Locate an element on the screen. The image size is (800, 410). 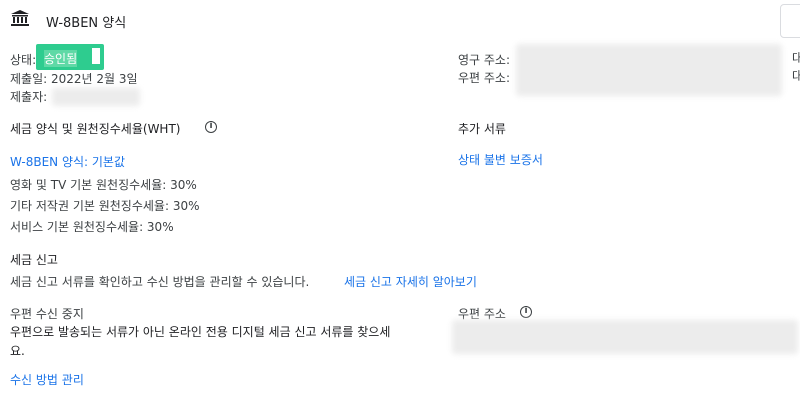
status-label: 상태: is located at coordinates (23, 60).